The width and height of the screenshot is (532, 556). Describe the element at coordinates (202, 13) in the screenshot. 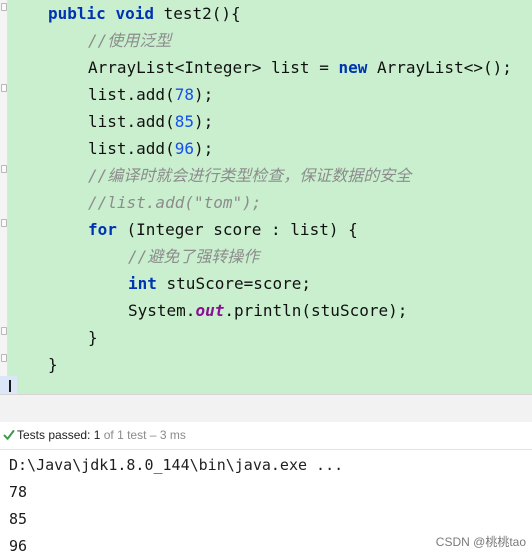

I see `method-signature: test2(){` at that location.